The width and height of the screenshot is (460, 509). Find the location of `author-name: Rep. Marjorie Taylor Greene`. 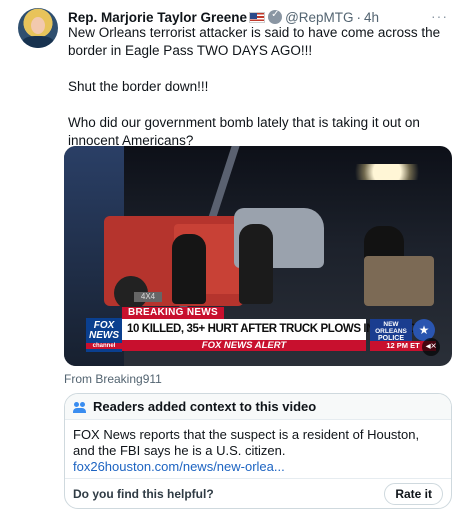

author-name: Rep. Marjorie Taylor Greene is located at coordinates (157, 17).